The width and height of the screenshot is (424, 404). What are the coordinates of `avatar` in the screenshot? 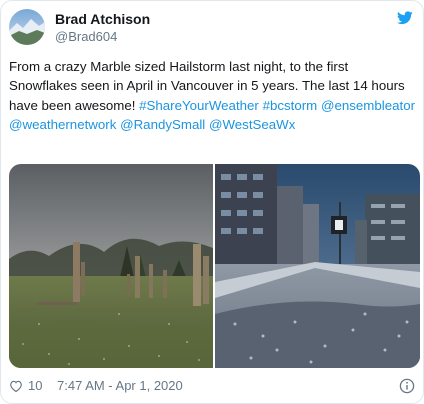 It's located at (27, 27).